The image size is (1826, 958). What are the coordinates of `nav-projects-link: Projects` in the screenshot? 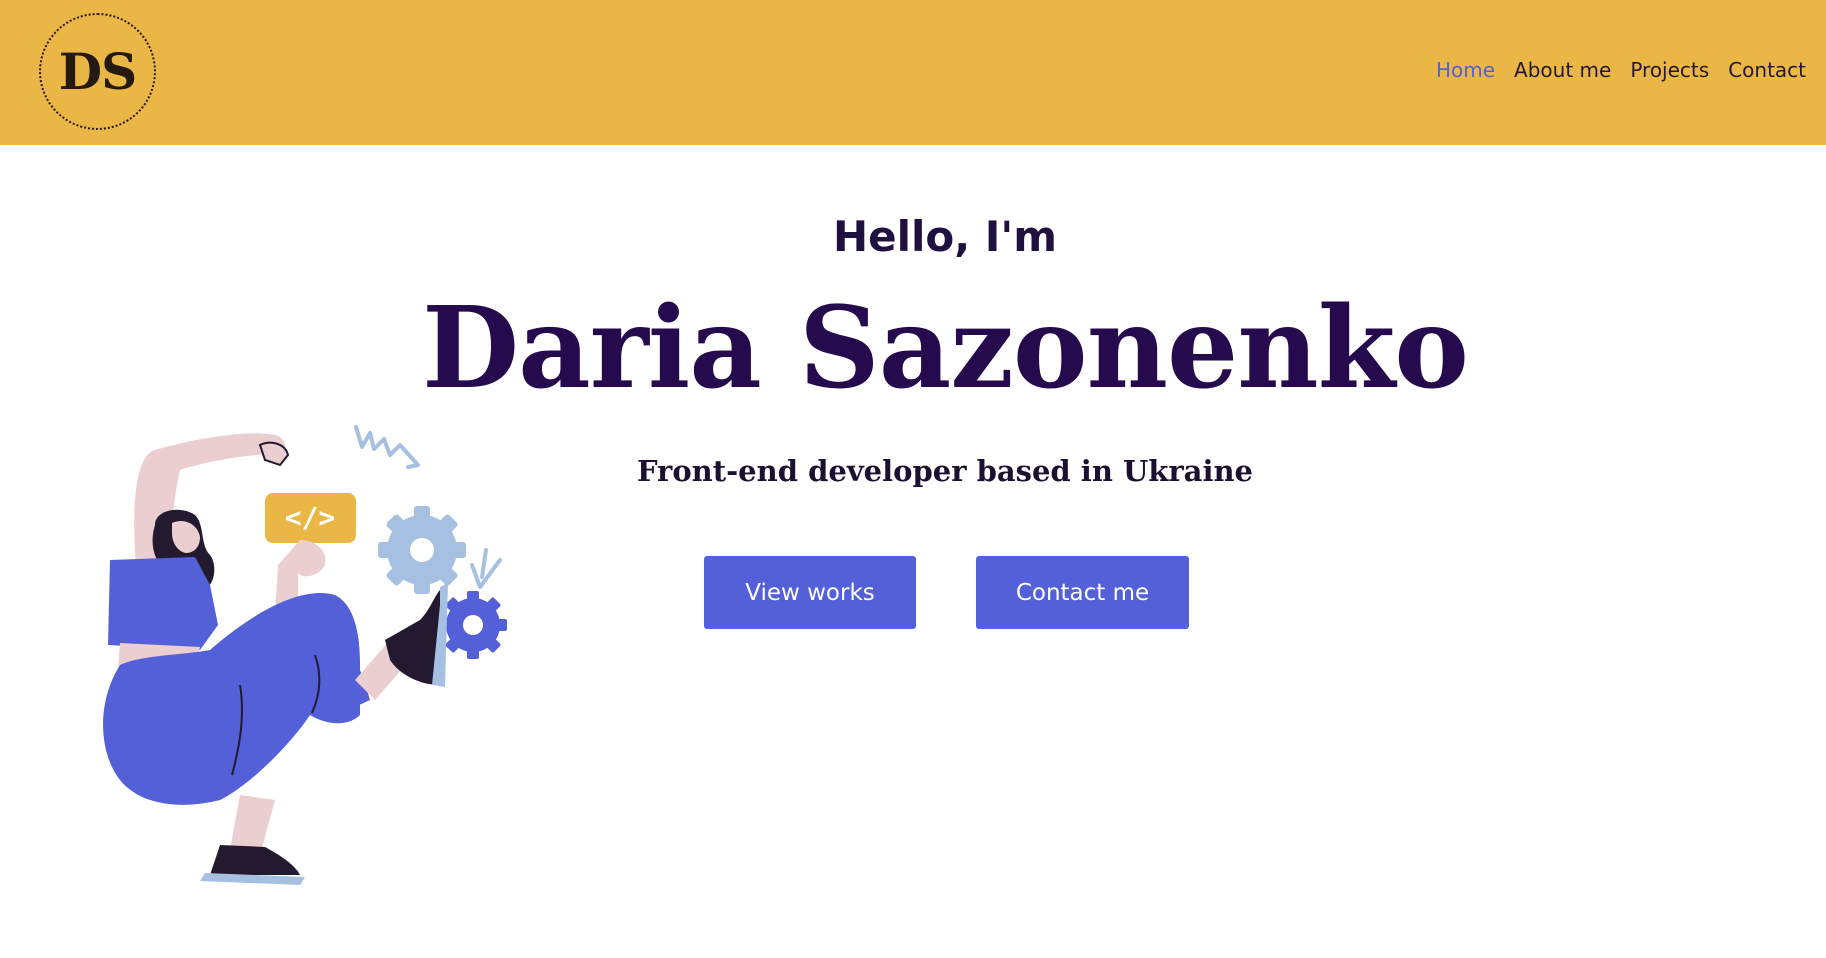 It's located at (1669, 70).